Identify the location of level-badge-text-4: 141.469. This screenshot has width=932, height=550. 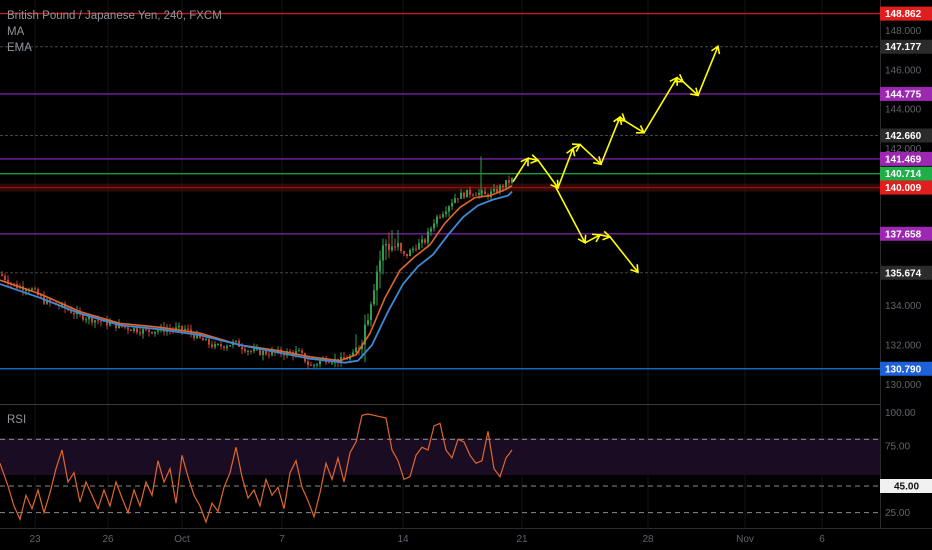
(903, 159).